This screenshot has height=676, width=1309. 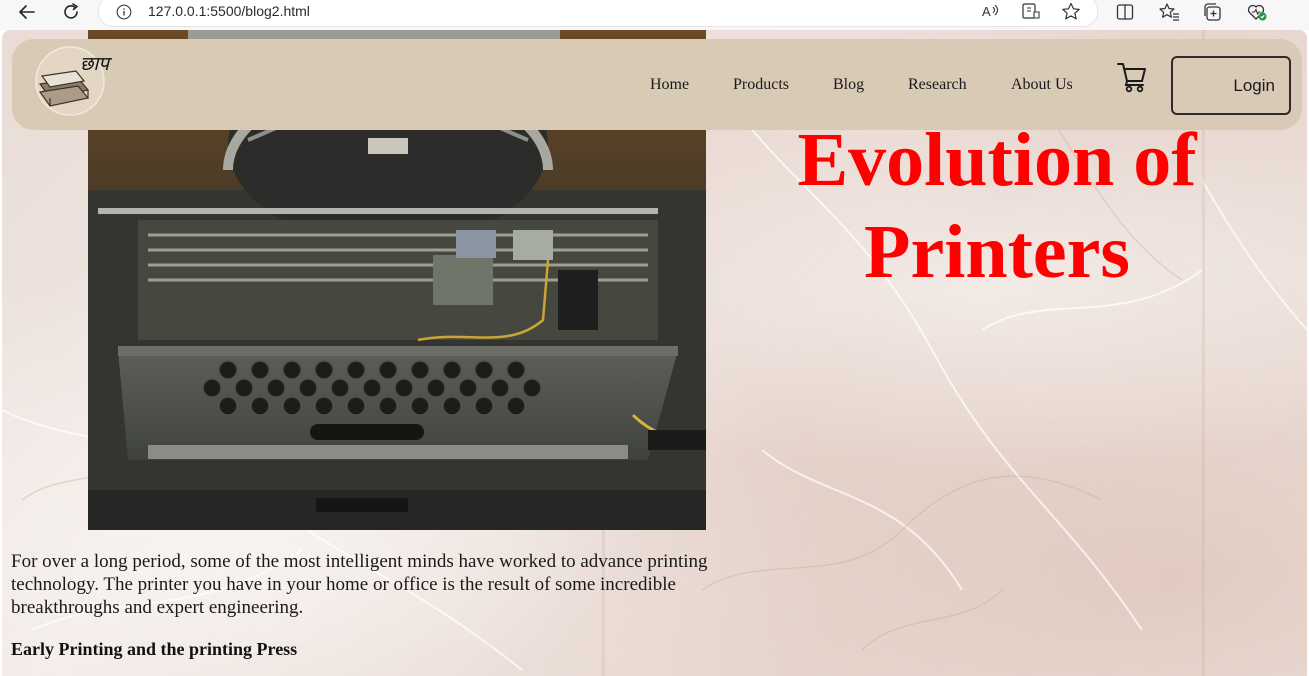 What do you see at coordinates (1071, 11) in the screenshot?
I see `favorite-star-icon` at bounding box center [1071, 11].